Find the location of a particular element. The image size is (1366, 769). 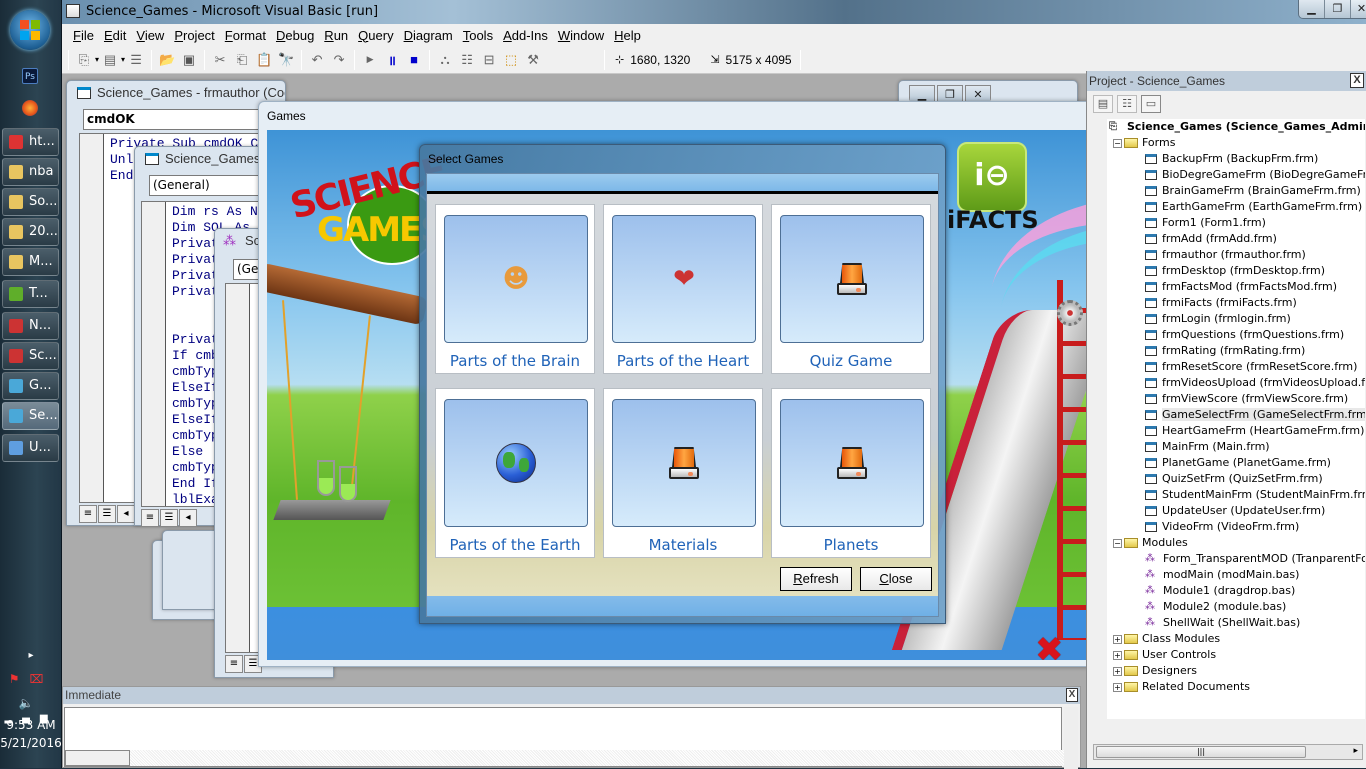

tree-item-form: frmQuestions (frmQuestions.frm) is located at coordinates (1236, 335).